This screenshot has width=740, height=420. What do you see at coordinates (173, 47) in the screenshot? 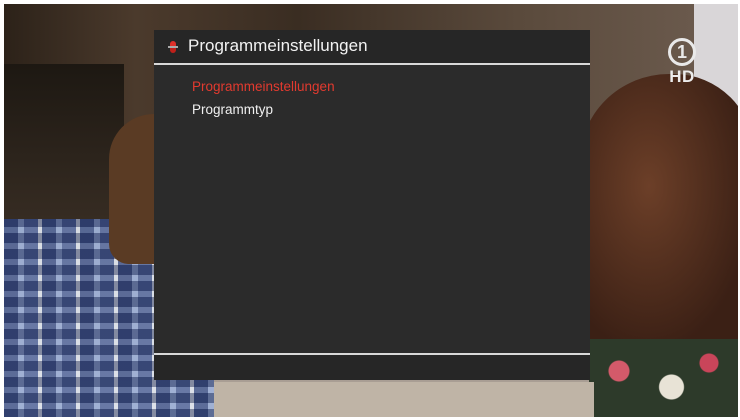
I see `up-down-arrow-icon` at bounding box center [173, 47].